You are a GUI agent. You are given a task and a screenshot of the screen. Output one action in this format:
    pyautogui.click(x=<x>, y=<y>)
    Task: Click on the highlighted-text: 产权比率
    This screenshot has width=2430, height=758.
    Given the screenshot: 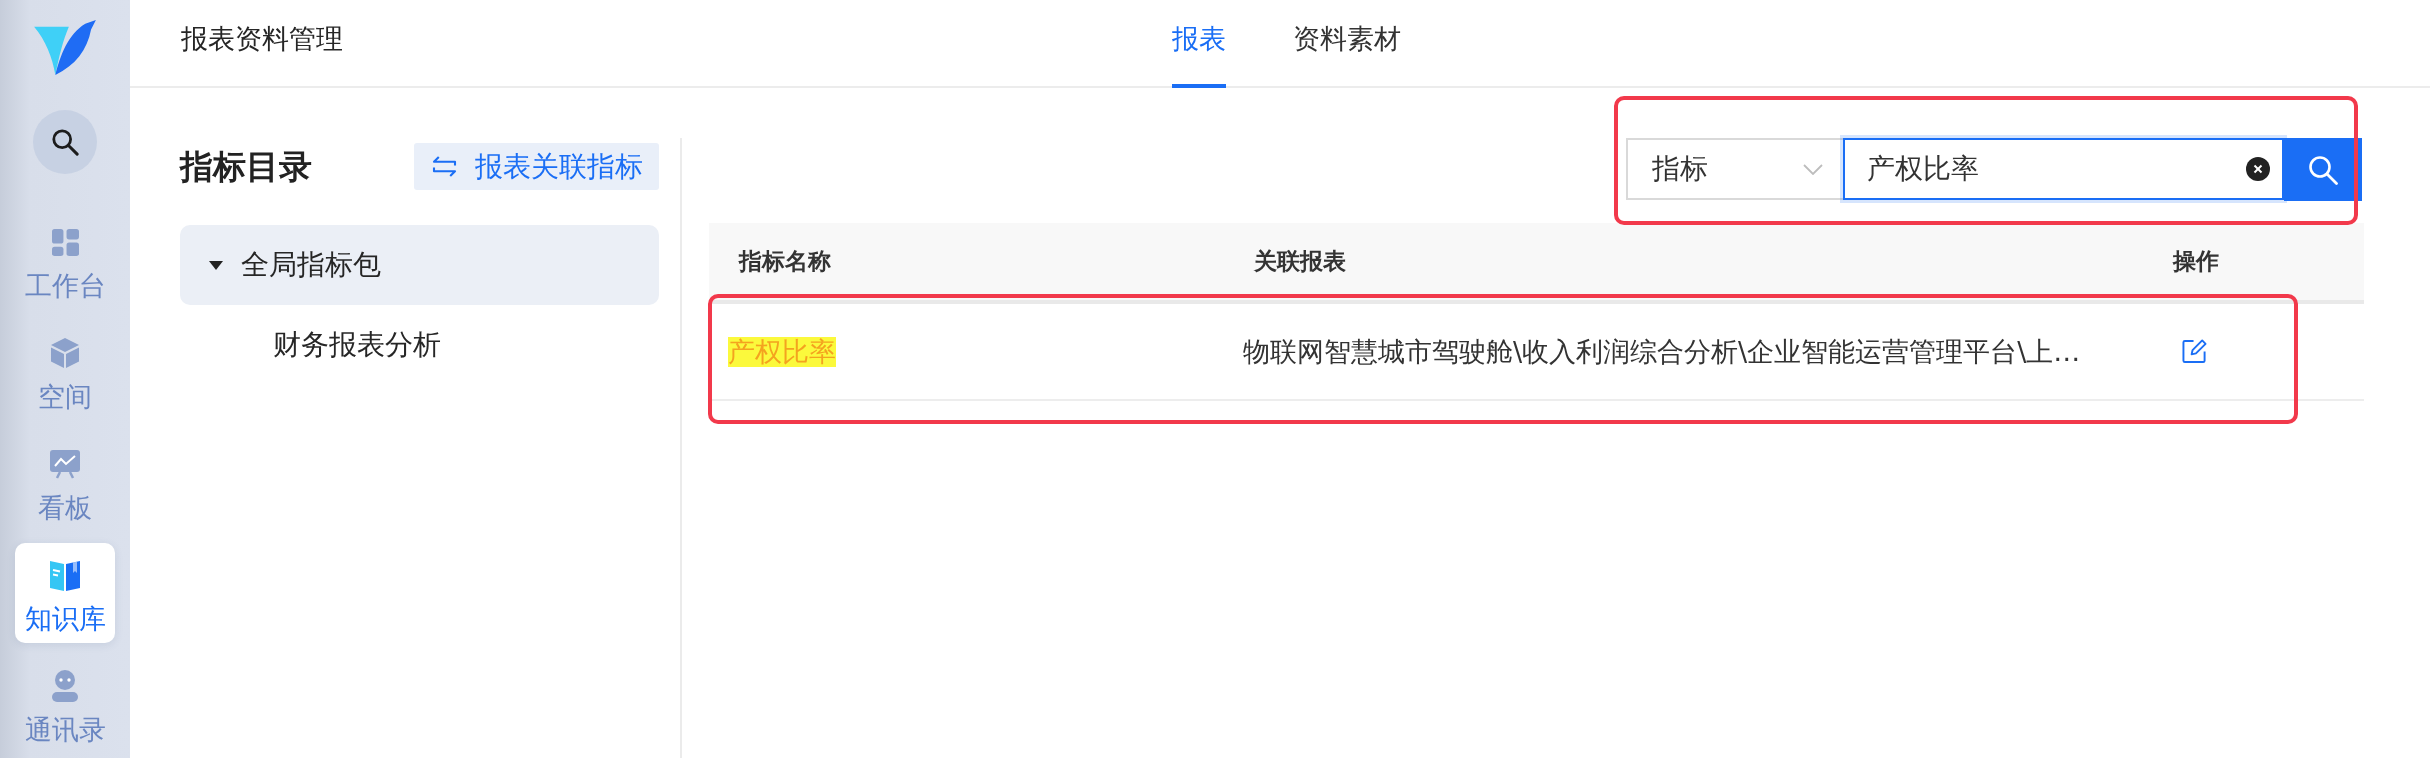 What is the action you would take?
    pyautogui.click(x=782, y=351)
    